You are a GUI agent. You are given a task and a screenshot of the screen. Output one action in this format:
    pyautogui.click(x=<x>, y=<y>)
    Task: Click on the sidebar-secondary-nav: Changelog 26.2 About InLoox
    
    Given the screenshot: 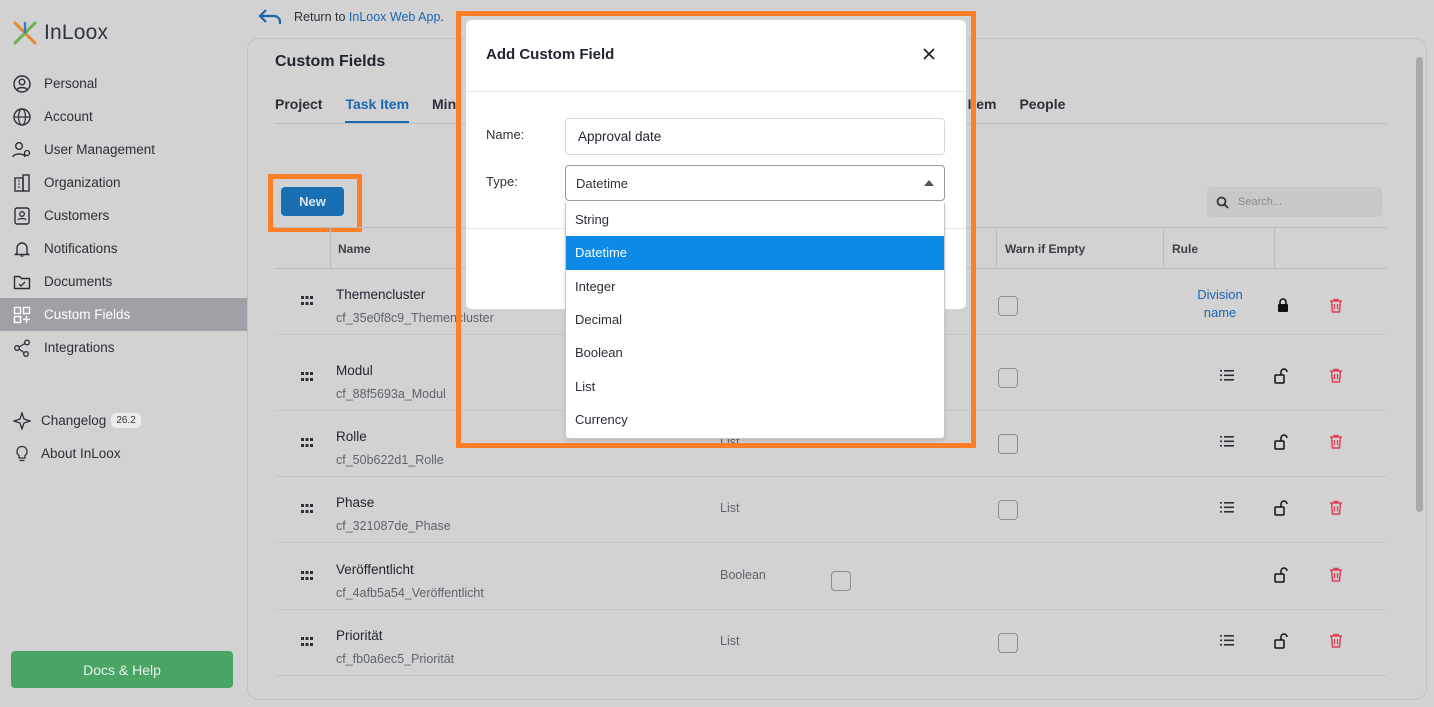 What is the action you would take?
    pyautogui.click(x=123, y=437)
    